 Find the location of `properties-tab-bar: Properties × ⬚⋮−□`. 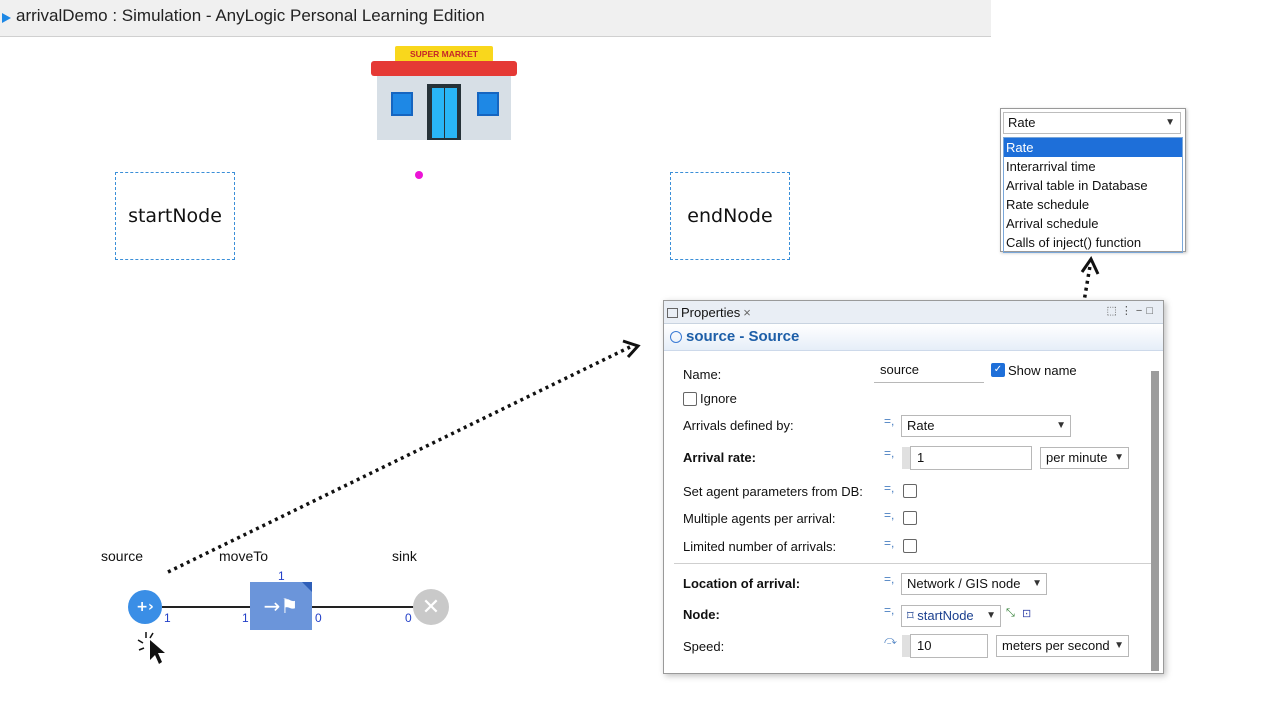

properties-tab-bar: Properties × ⬚⋮−□ is located at coordinates (913, 312).